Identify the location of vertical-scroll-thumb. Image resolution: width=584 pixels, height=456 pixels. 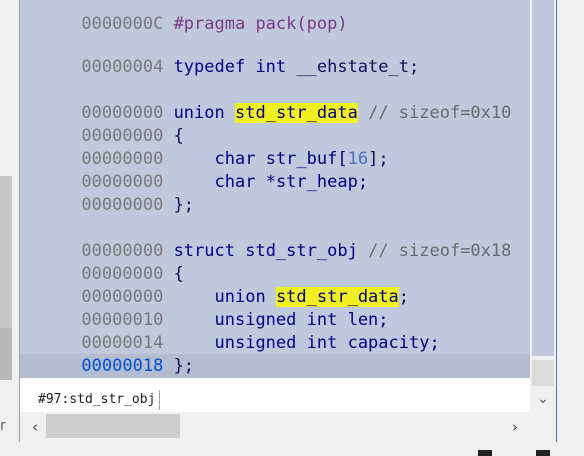
(543, 178).